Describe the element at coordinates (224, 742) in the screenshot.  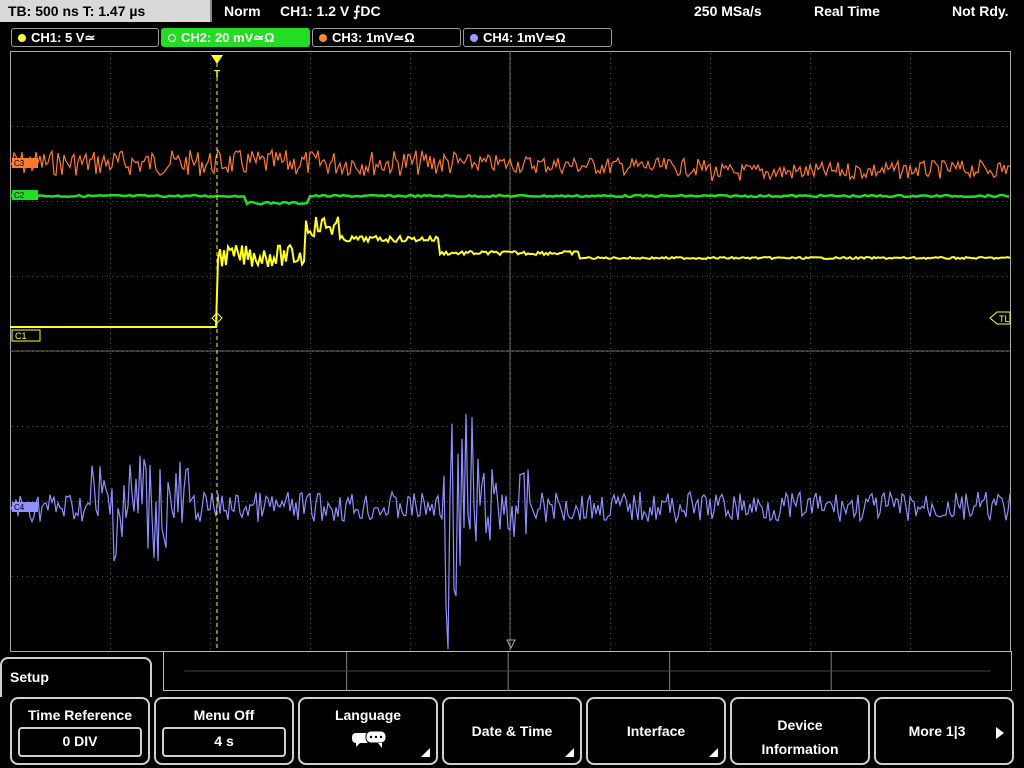
I see `menu-off-value: 4 s` at that location.